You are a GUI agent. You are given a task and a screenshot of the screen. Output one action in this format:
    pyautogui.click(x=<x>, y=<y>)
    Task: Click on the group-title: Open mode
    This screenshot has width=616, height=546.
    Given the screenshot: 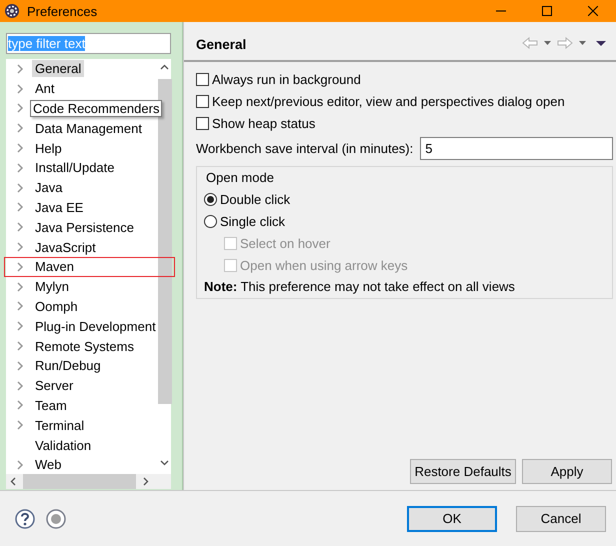 What is the action you would take?
    pyautogui.click(x=240, y=177)
    